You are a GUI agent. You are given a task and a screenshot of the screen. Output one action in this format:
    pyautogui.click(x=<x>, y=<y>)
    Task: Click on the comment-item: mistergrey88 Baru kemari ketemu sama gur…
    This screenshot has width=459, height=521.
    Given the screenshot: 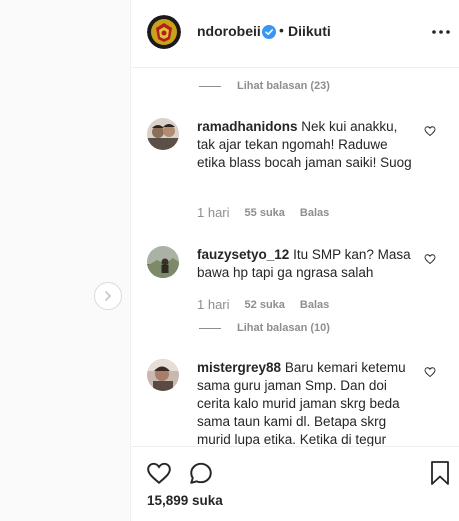 What is the action you would take?
    pyautogui.click(x=297, y=402)
    